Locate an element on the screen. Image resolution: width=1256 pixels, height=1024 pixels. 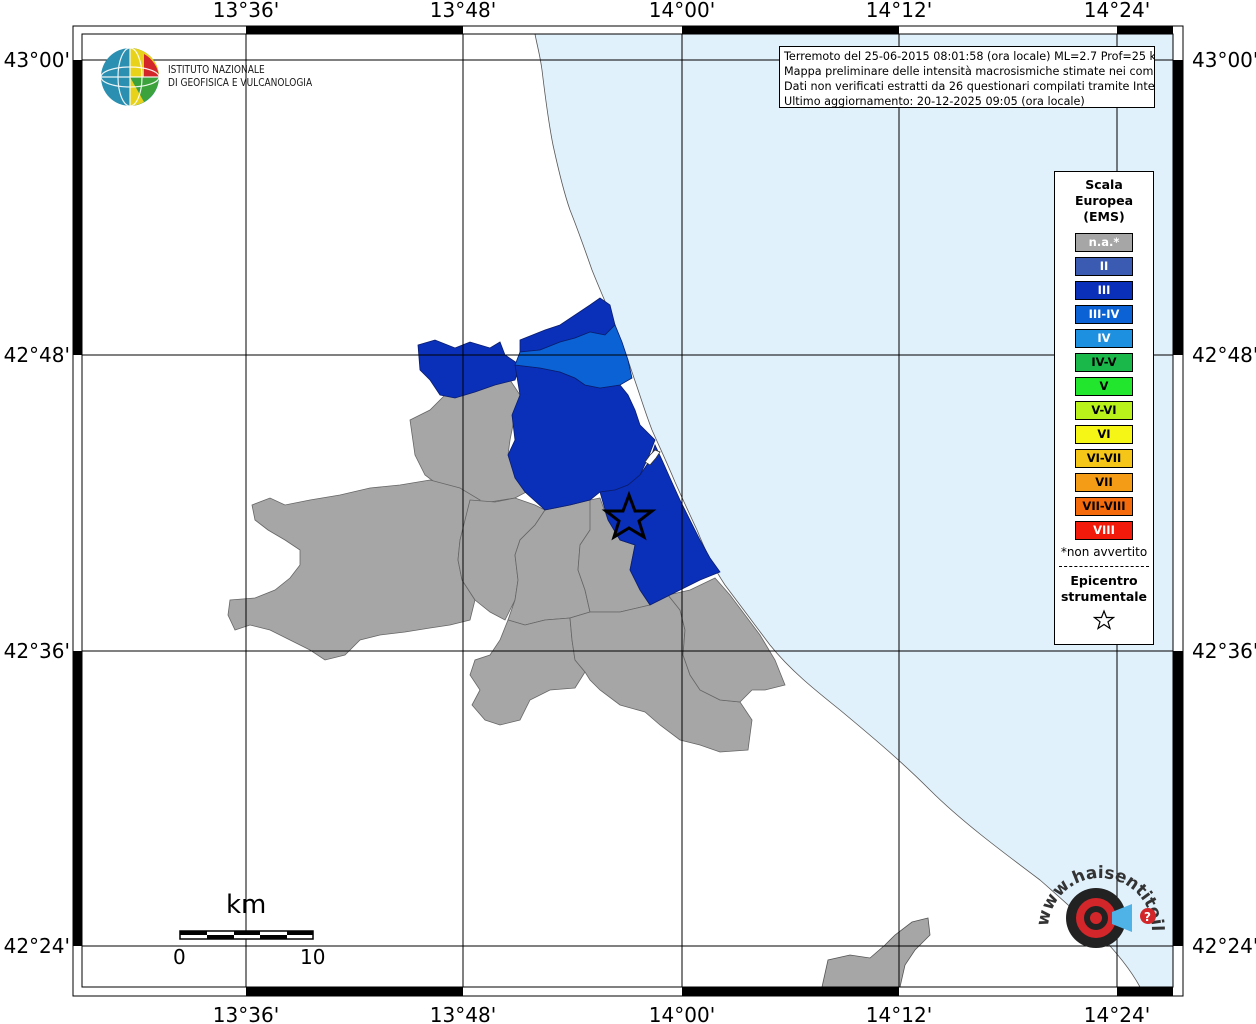
legend-epicenter-line: Epicentro is located at coordinates (1104, 580).